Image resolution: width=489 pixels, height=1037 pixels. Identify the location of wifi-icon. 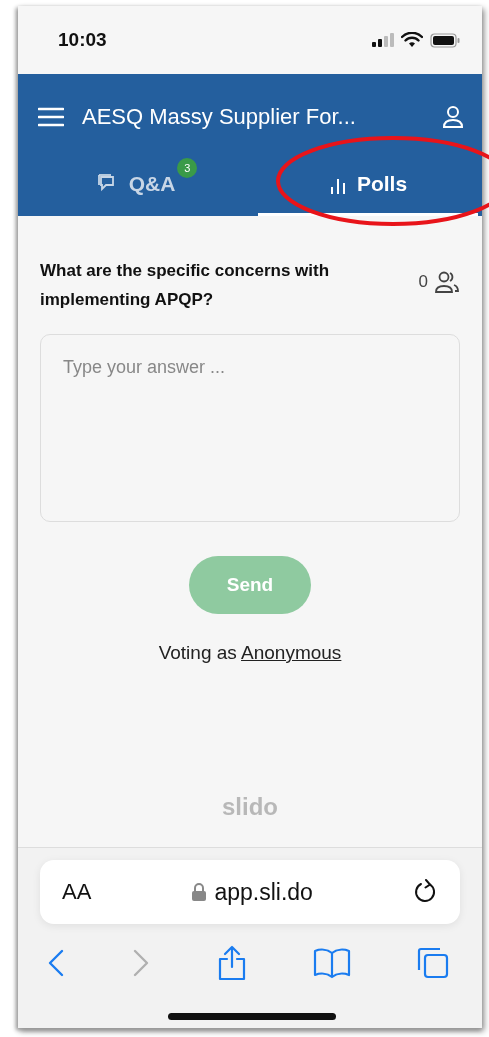
(412, 40).